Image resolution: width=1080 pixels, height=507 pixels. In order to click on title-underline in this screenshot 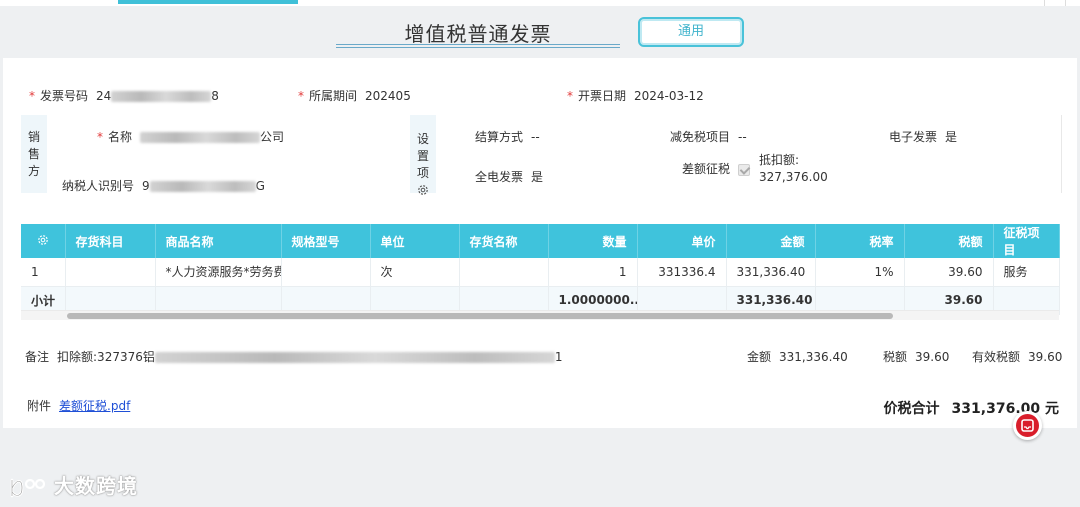, I will do `click(478, 46)`.